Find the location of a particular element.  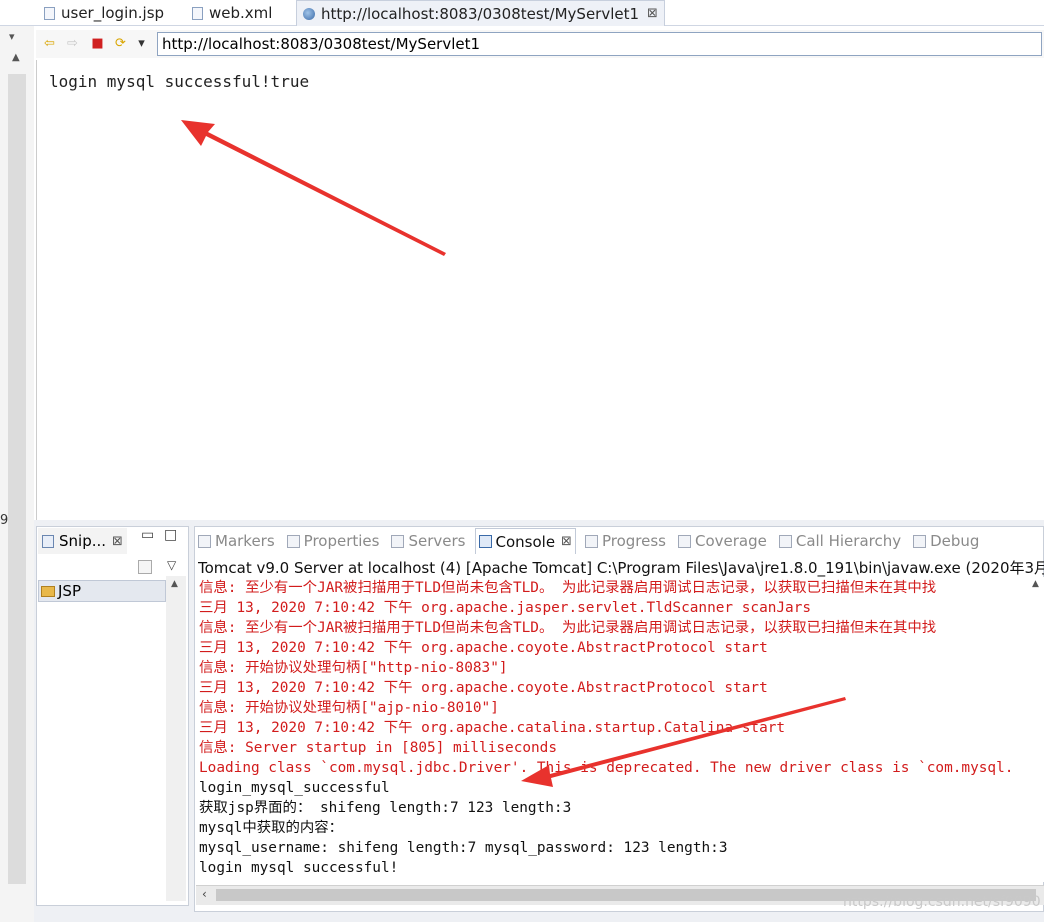

scroll-left-icon: ‹ is located at coordinates (204, 894).